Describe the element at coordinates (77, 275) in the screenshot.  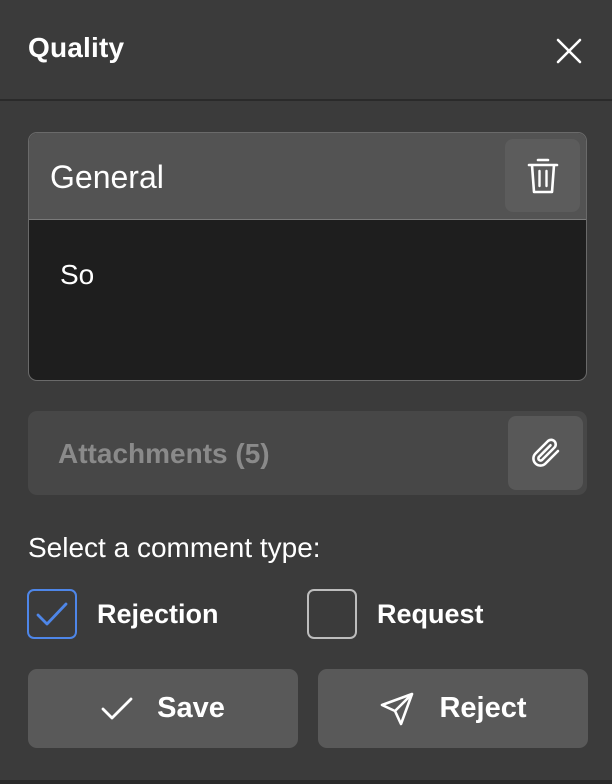
I see `comment-text: So` at that location.